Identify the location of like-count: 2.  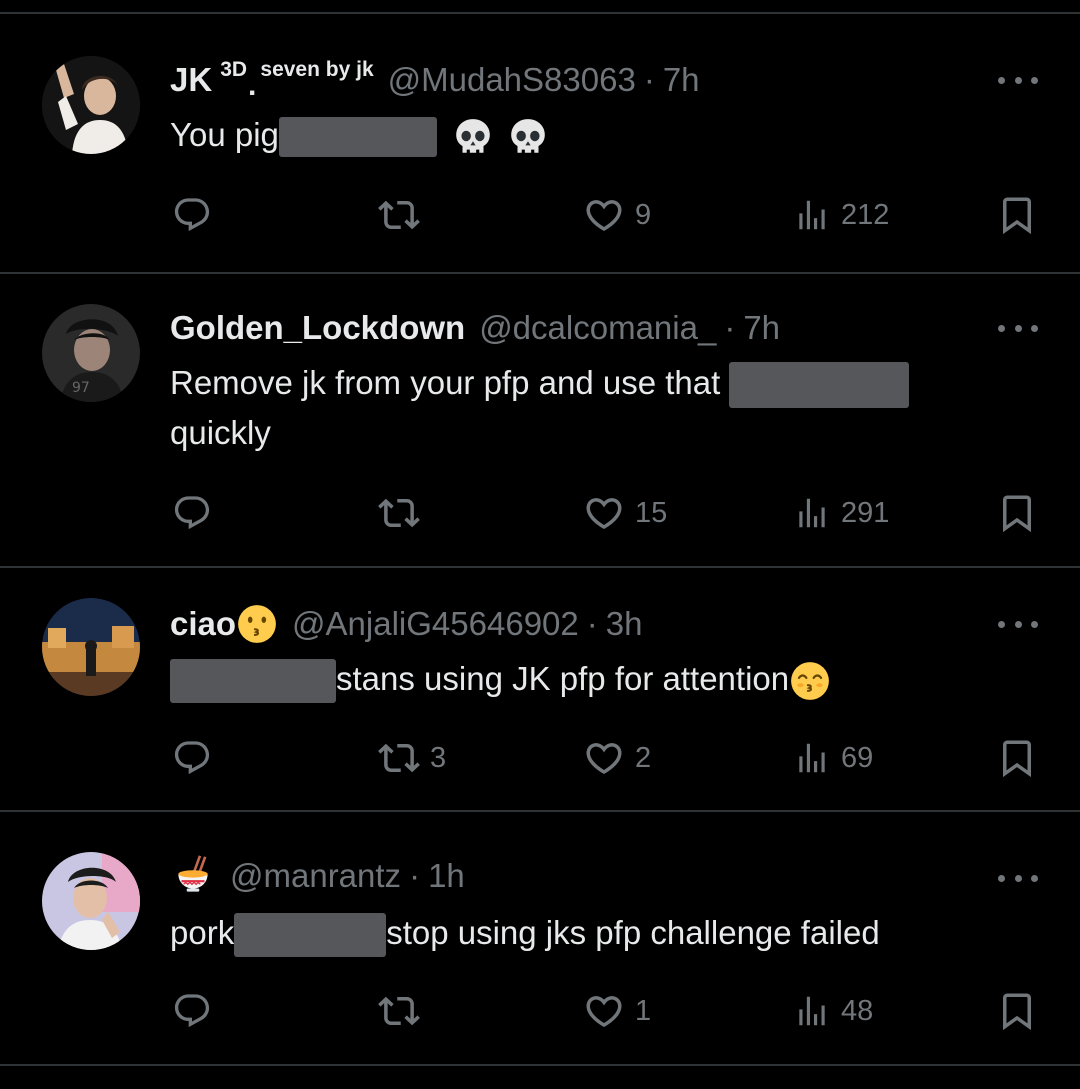
(643, 757).